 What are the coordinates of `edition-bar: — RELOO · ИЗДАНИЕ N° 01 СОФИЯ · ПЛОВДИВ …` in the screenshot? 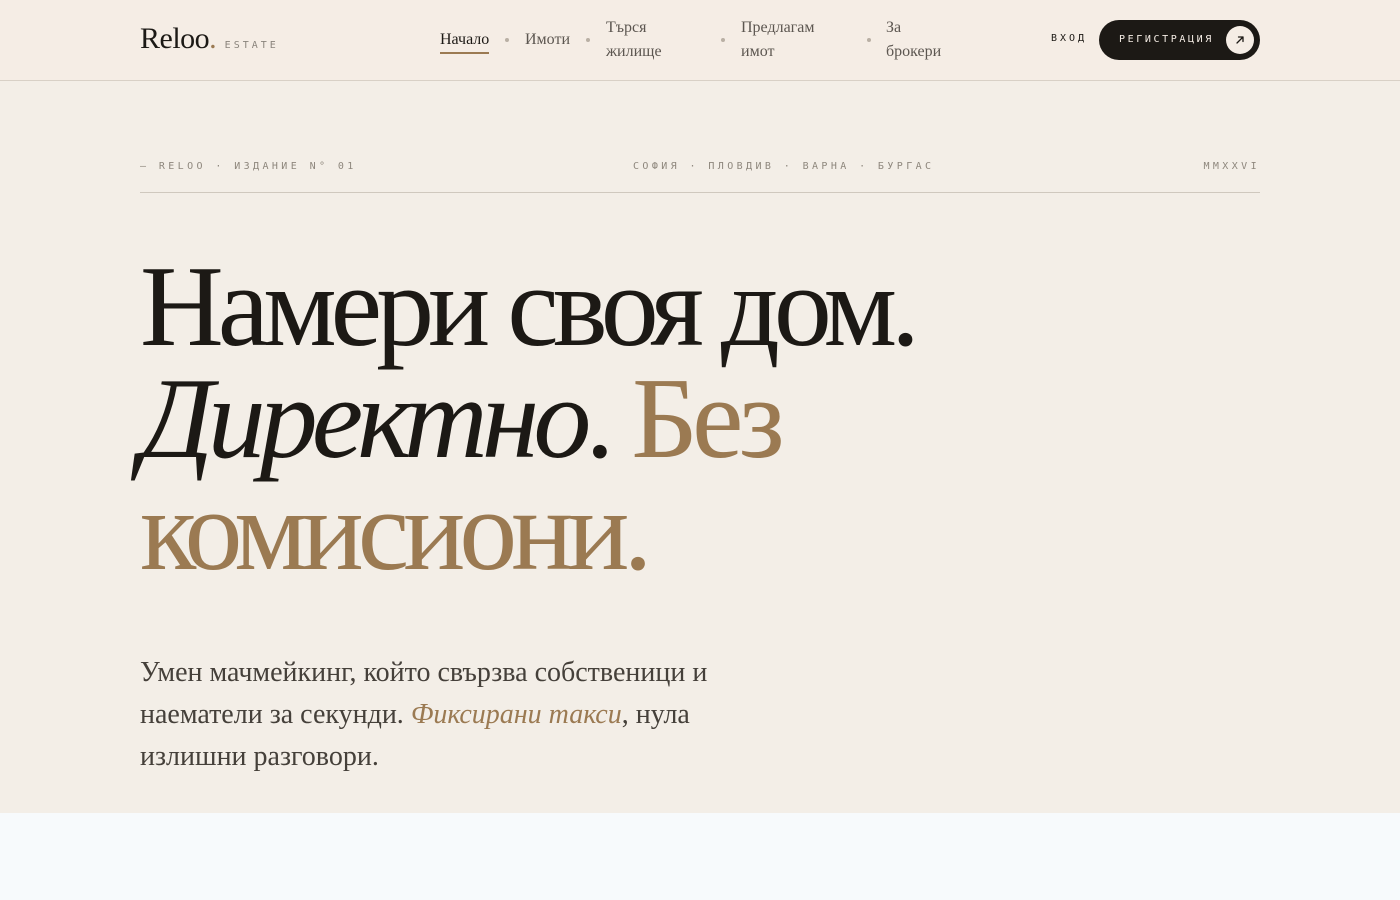 It's located at (700, 177).